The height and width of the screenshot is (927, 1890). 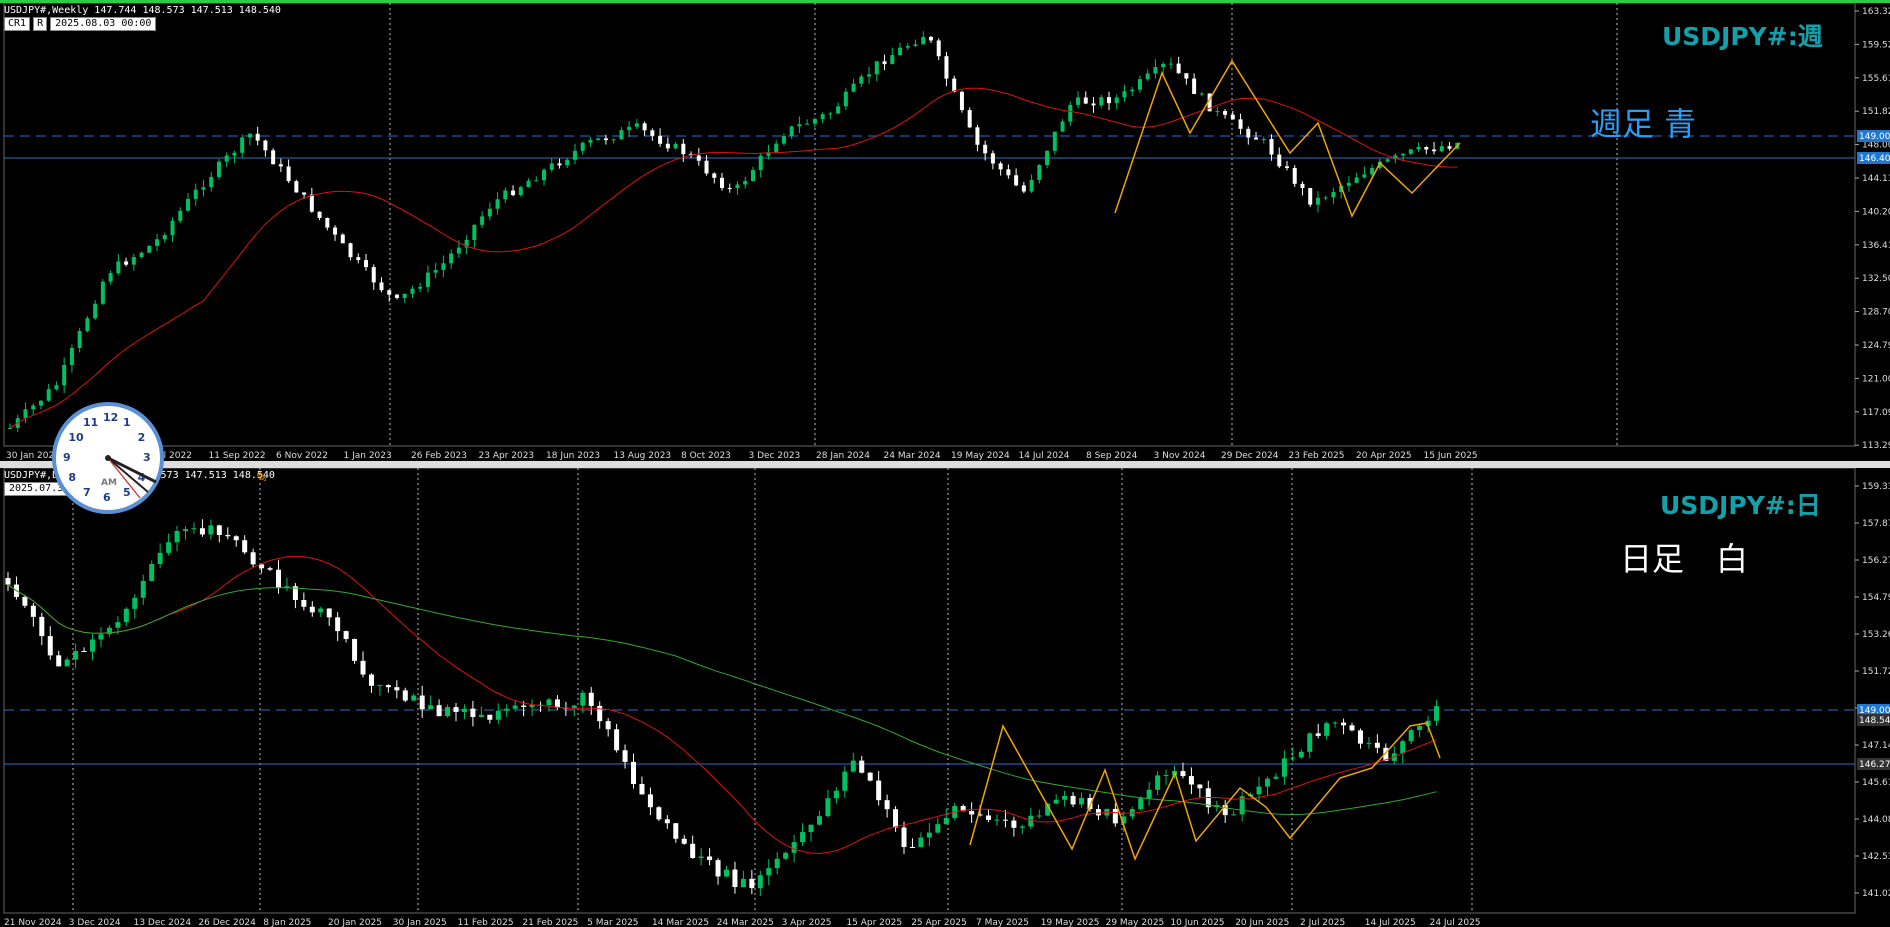 I want to click on weekly-symbol-title: USDJPY#:週, so click(x=1742, y=36).